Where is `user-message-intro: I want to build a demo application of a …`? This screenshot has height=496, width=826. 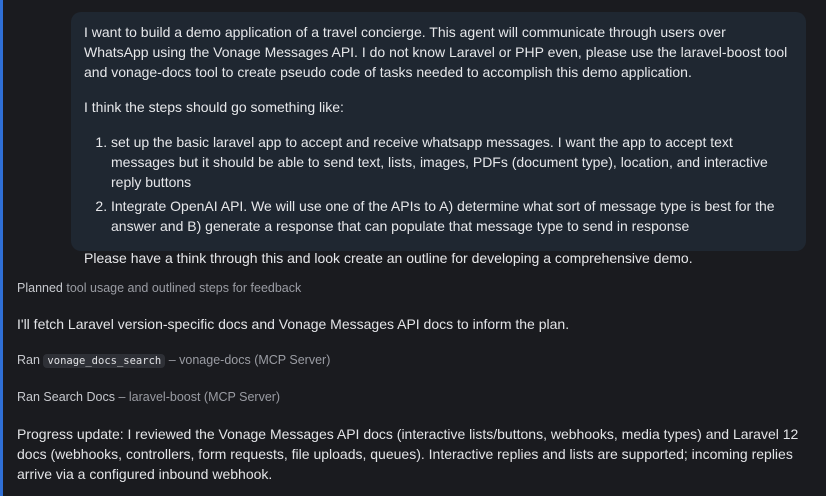
user-message-intro: I want to build a demo application of a … is located at coordinates (436, 52).